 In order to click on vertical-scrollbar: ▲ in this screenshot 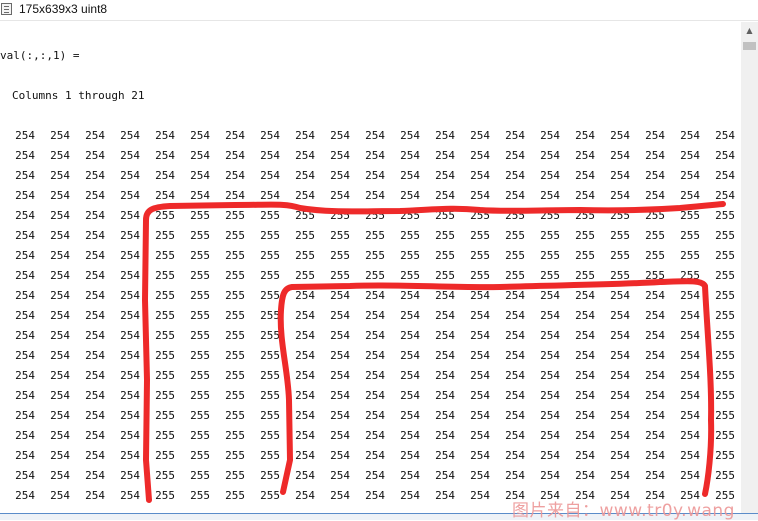, I will do `click(749, 267)`.